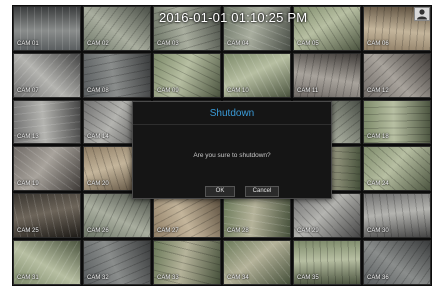  Describe the element at coordinates (397, 122) in the screenshot. I see `camera-tile: CAM 18` at that location.